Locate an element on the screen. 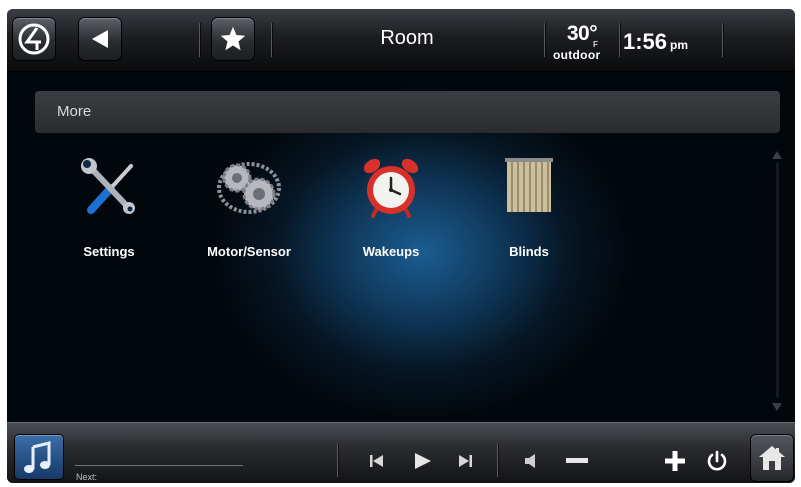  home-icon is located at coordinates (772, 458).